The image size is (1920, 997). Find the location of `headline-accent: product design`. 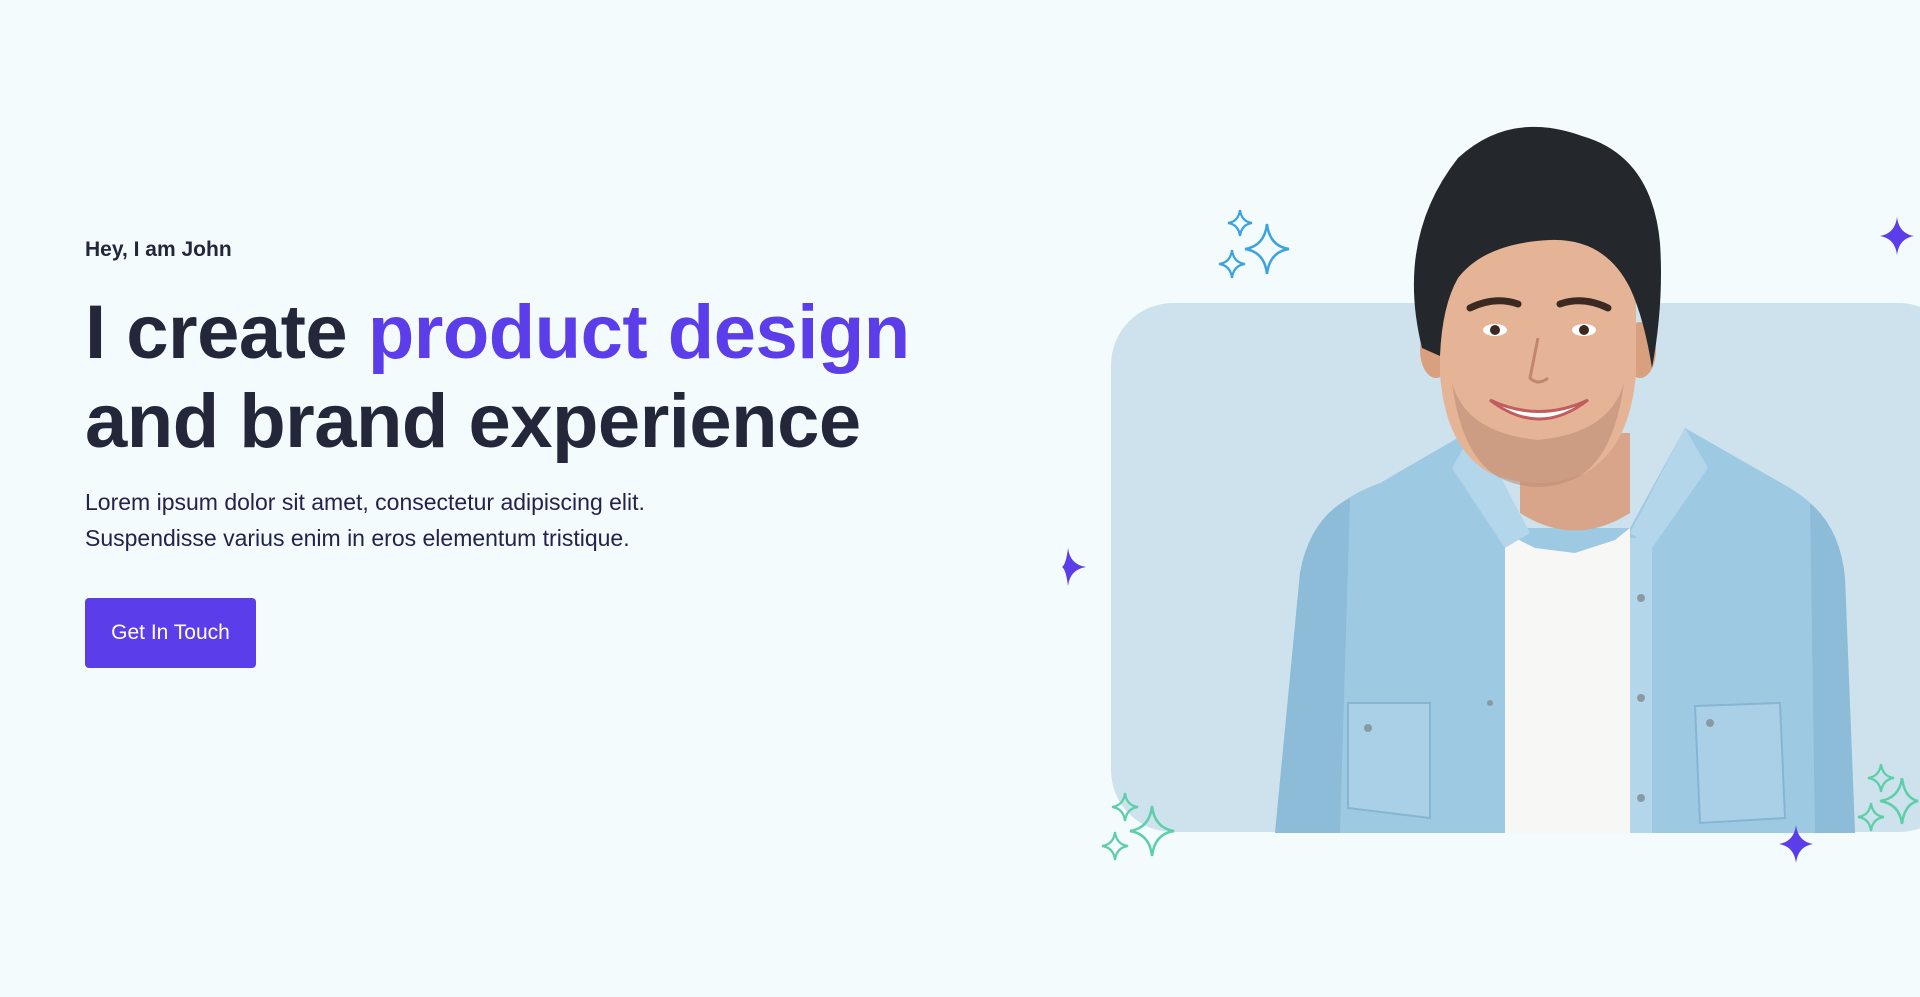

headline-accent: product design is located at coordinates (638, 332).